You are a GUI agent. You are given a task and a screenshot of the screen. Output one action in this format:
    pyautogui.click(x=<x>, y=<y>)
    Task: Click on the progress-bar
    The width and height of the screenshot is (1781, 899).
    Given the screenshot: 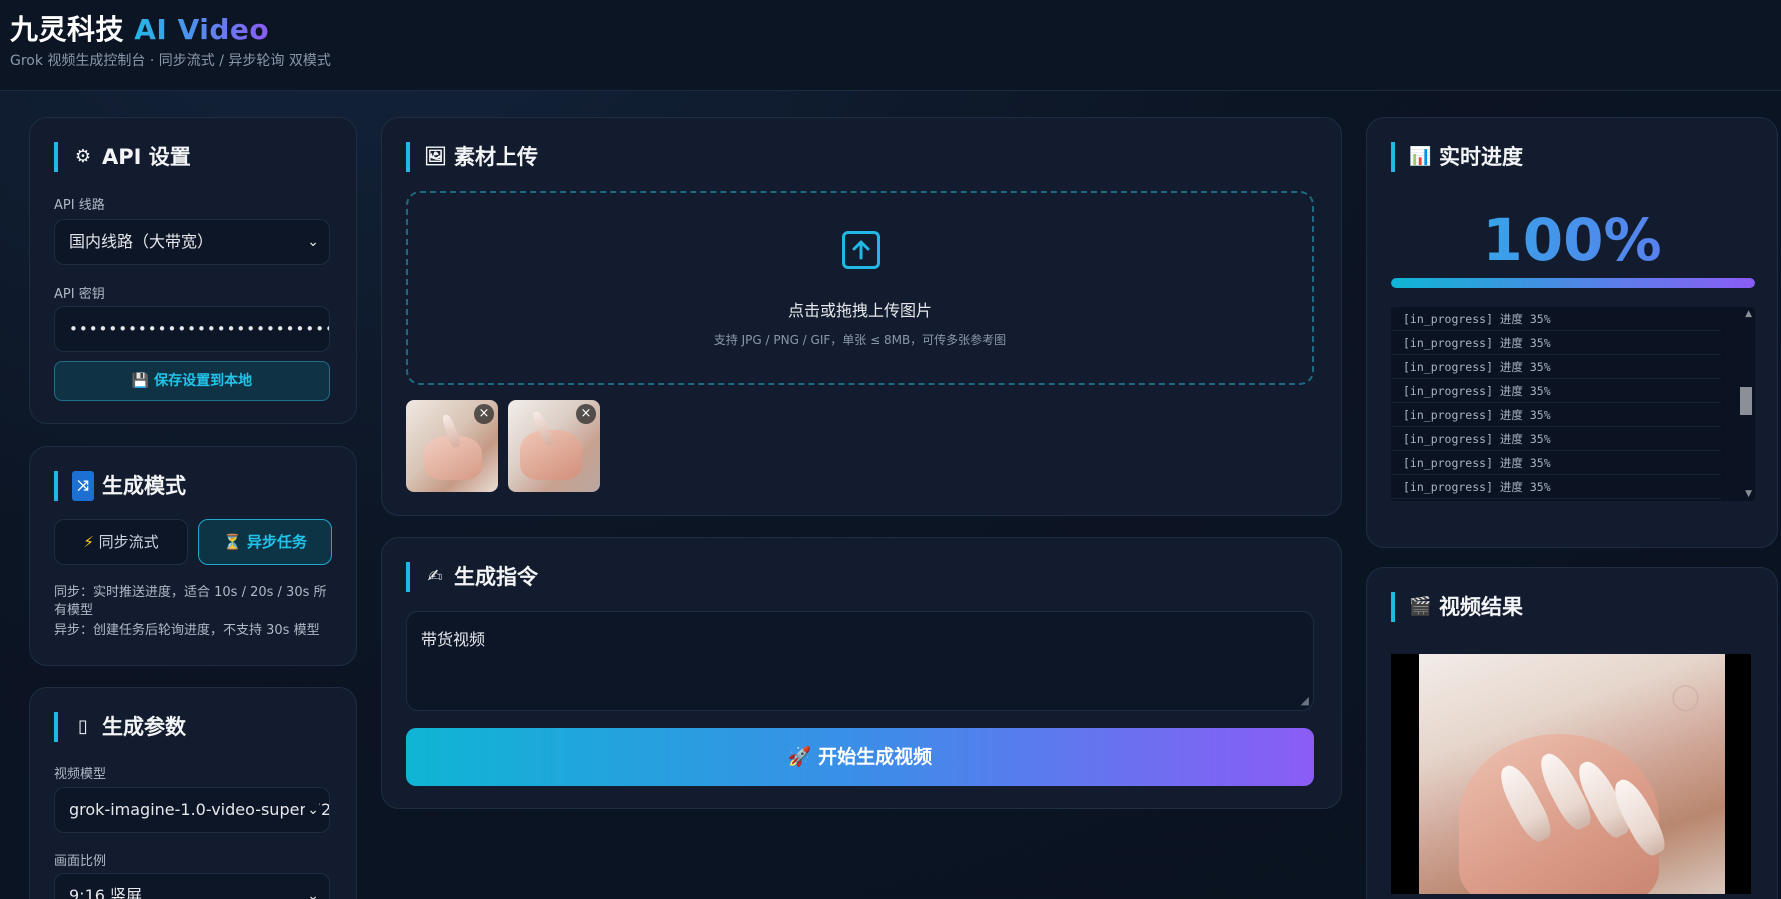 What is the action you would take?
    pyautogui.click(x=1573, y=283)
    